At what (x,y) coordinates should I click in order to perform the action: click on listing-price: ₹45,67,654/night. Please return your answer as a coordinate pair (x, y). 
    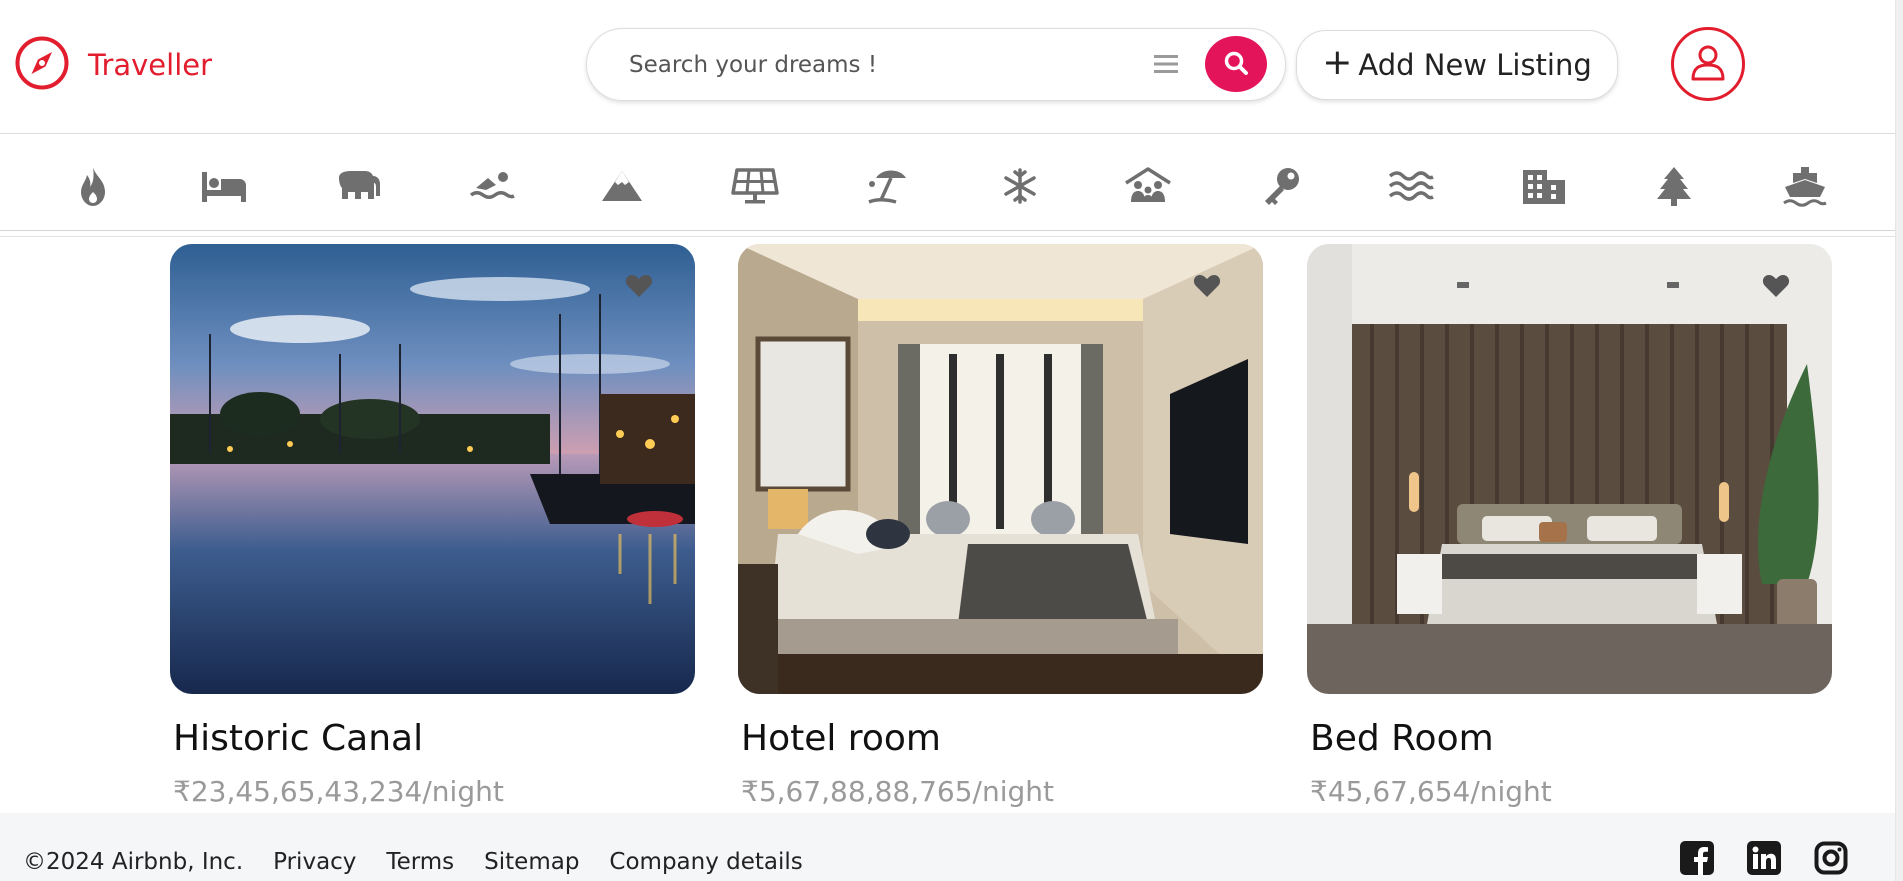
    Looking at the image, I should click on (1431, 791).